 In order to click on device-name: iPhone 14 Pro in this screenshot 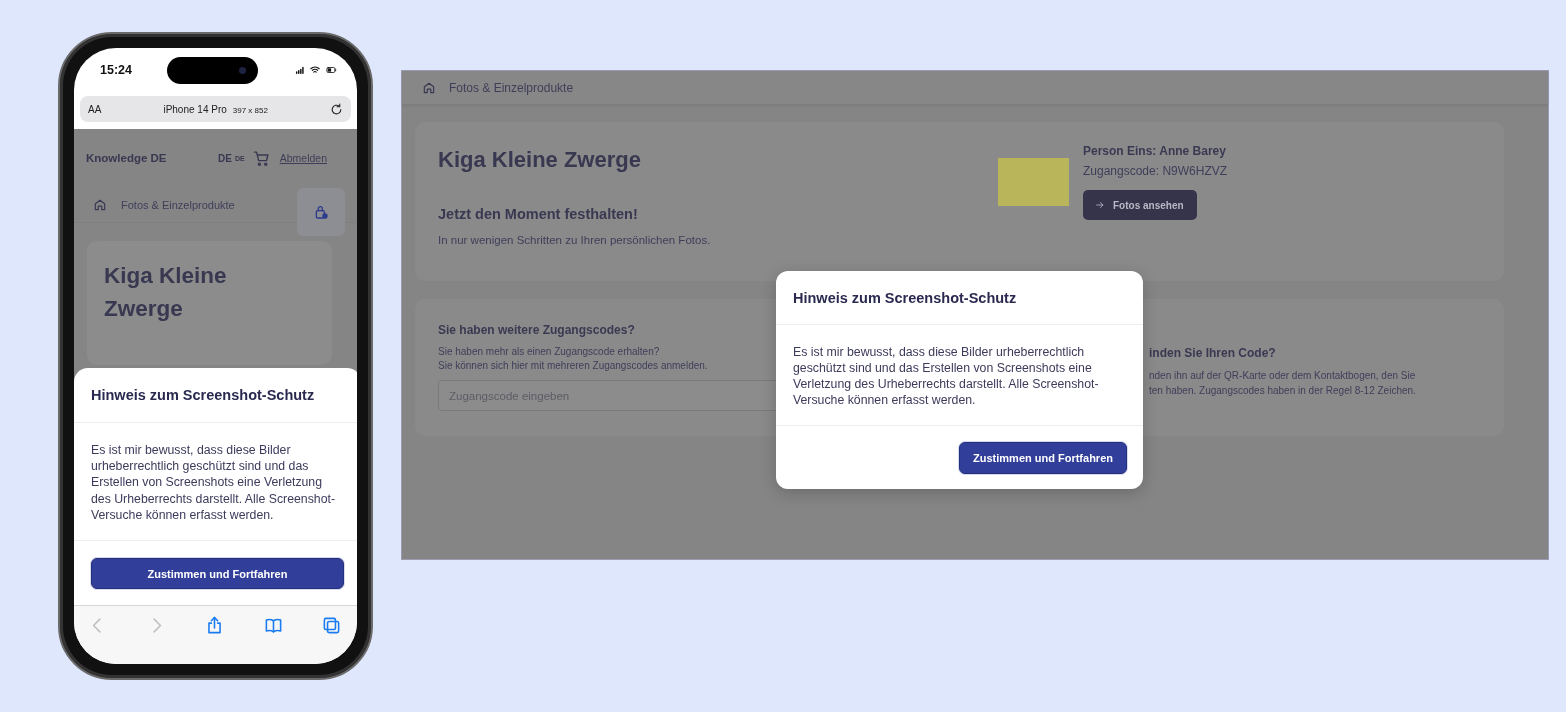, I will do `click(195, 109)`.